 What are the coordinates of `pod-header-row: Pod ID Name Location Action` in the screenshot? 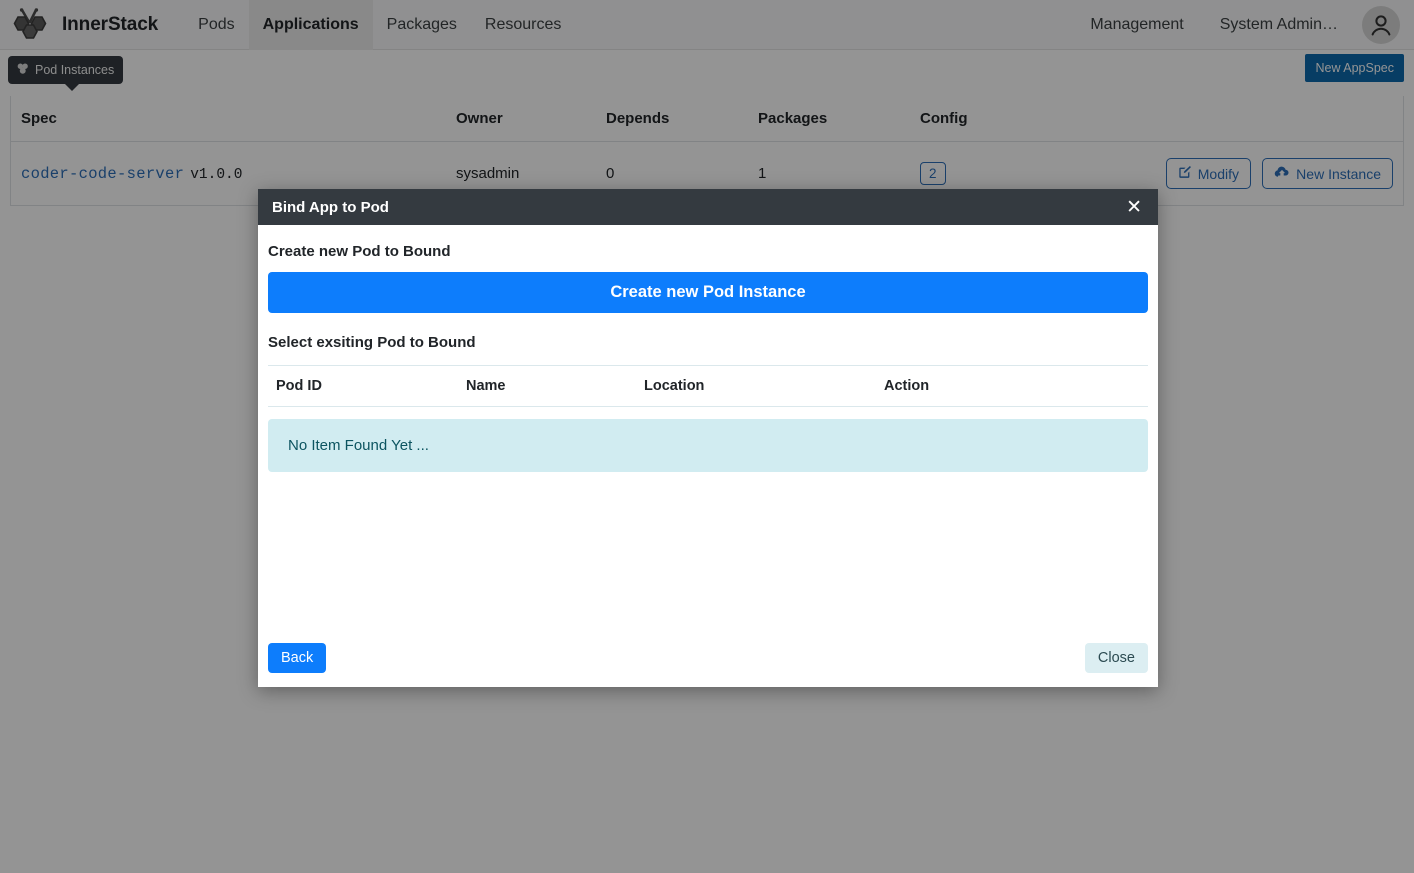 It's located at (708, 386).